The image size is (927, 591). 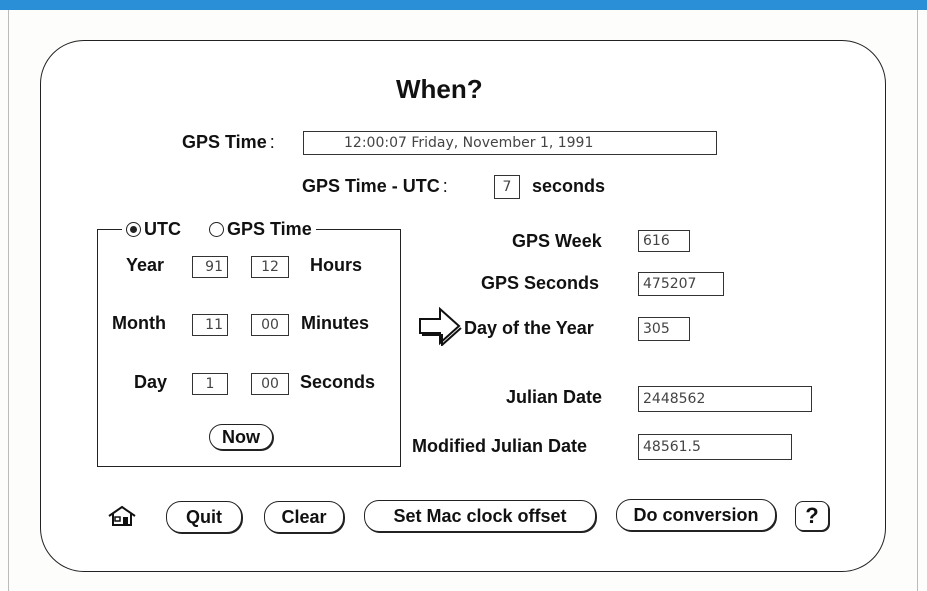 I want to click on home-icon, so click(x=122, y=516).